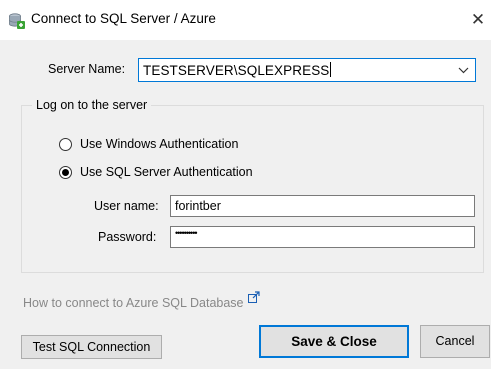 This screenshot has height=369, width=491. What do you see at coordinates (186, 233) in the screenshot?
I see `password-mask: ••••••••••` at bounding box center [186, 233].